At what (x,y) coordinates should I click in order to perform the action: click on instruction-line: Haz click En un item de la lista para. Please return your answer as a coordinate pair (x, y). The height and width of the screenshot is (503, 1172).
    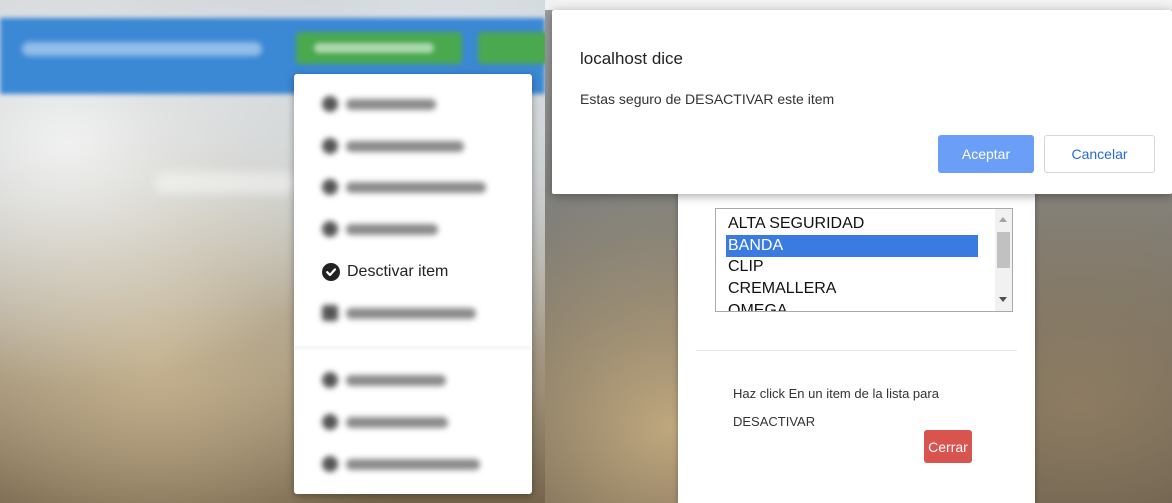
    Looking at the image, I should click on (836, 393).